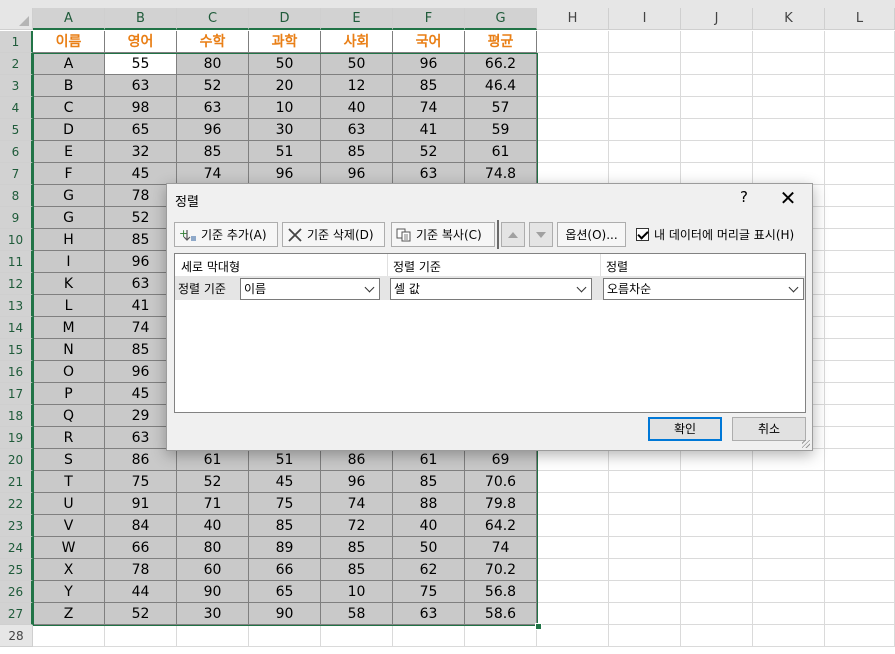 The width and height of the screenshot is (895, 654). I want to click on data-cell: P, so click(69, 394).